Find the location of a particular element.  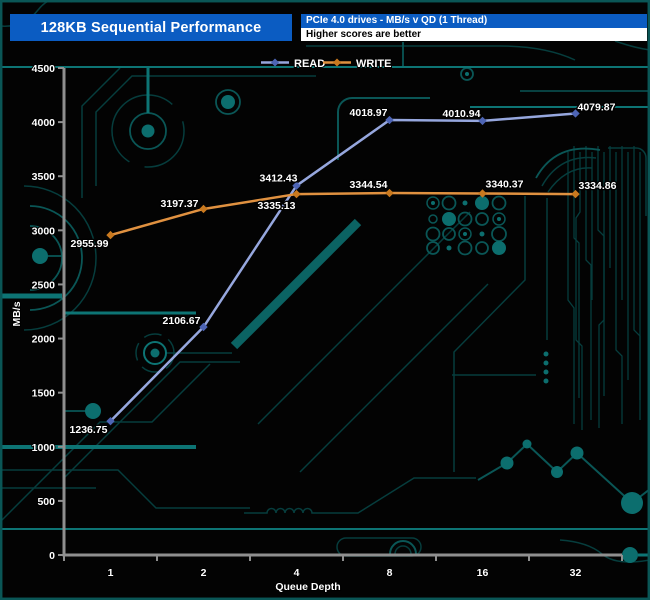

chart-subtitle: PCIe 4.0 drives - MB/s v QD (1 Thread) is located at coordinates (397, 20).